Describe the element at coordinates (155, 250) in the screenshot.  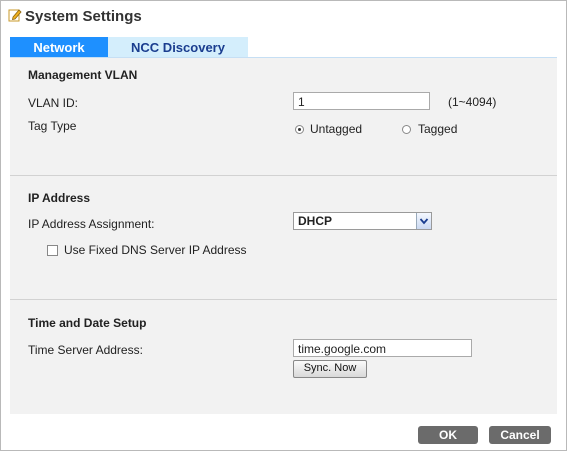
I see `fixed-dns-label: Use Fixed DNS Server IP Address` at that location.